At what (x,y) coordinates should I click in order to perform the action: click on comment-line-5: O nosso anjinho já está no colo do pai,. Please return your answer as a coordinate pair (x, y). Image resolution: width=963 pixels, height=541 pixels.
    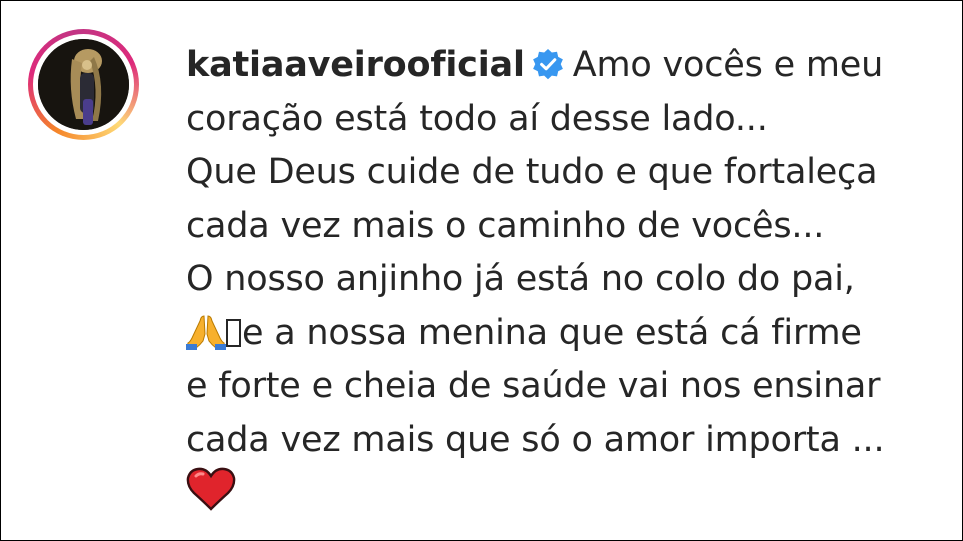
    Looking at the image, I should click on (520, 279).